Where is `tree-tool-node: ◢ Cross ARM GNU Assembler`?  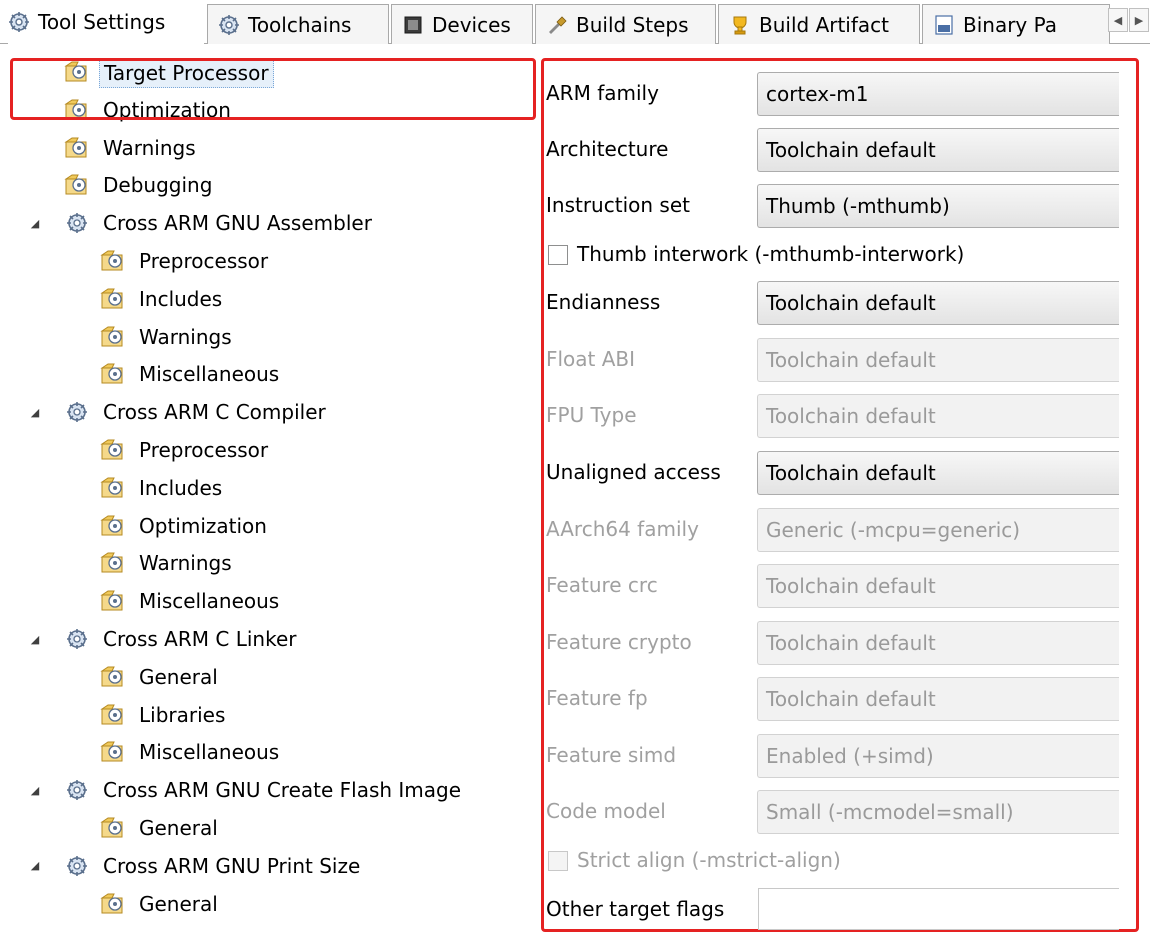 tree-tool-node: ◢ Cross ARM GNU Assembler is located at coordinates (270, 223).